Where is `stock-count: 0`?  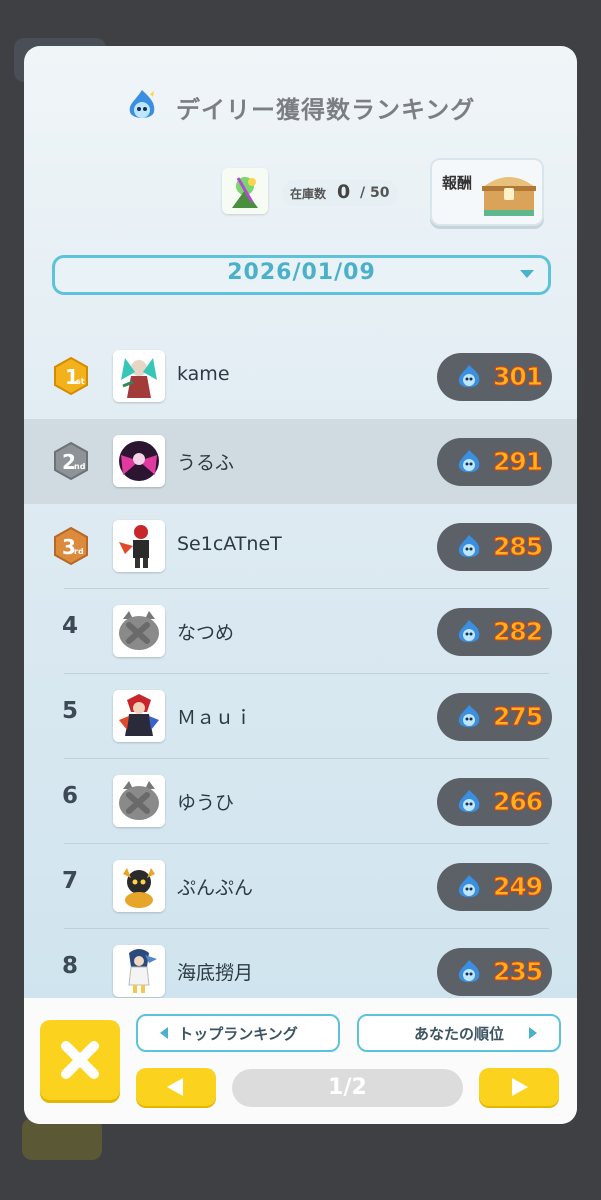
stock-count: 0 is located at coordinates (344, 192).